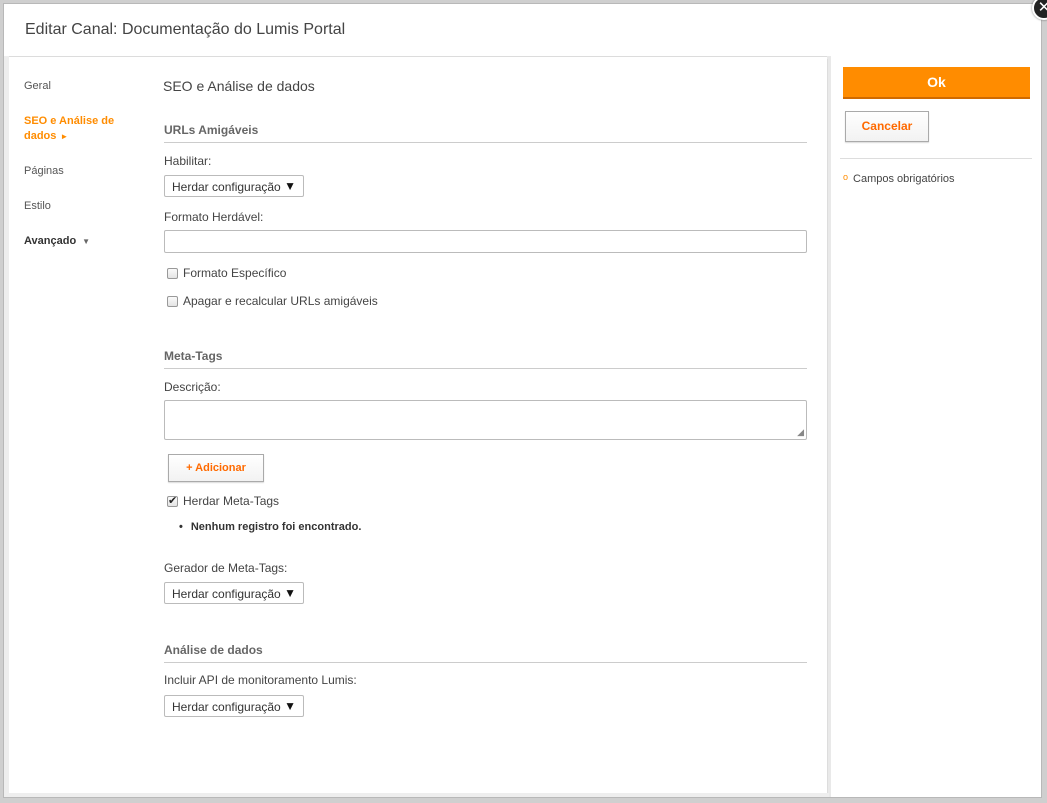 The height and width of the screenshot is (803, 1047). What do you see at coordinates (904, 179) in the screenshot?
I see `required-fields-label: Campos obrigatórios` at bounding box center [904, 179].